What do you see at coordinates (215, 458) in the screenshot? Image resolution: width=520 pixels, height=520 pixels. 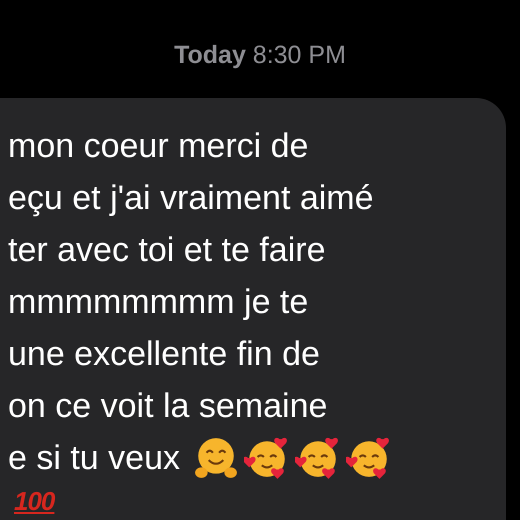 I see `hugging-face-icon` at bounding box center [215, 458].